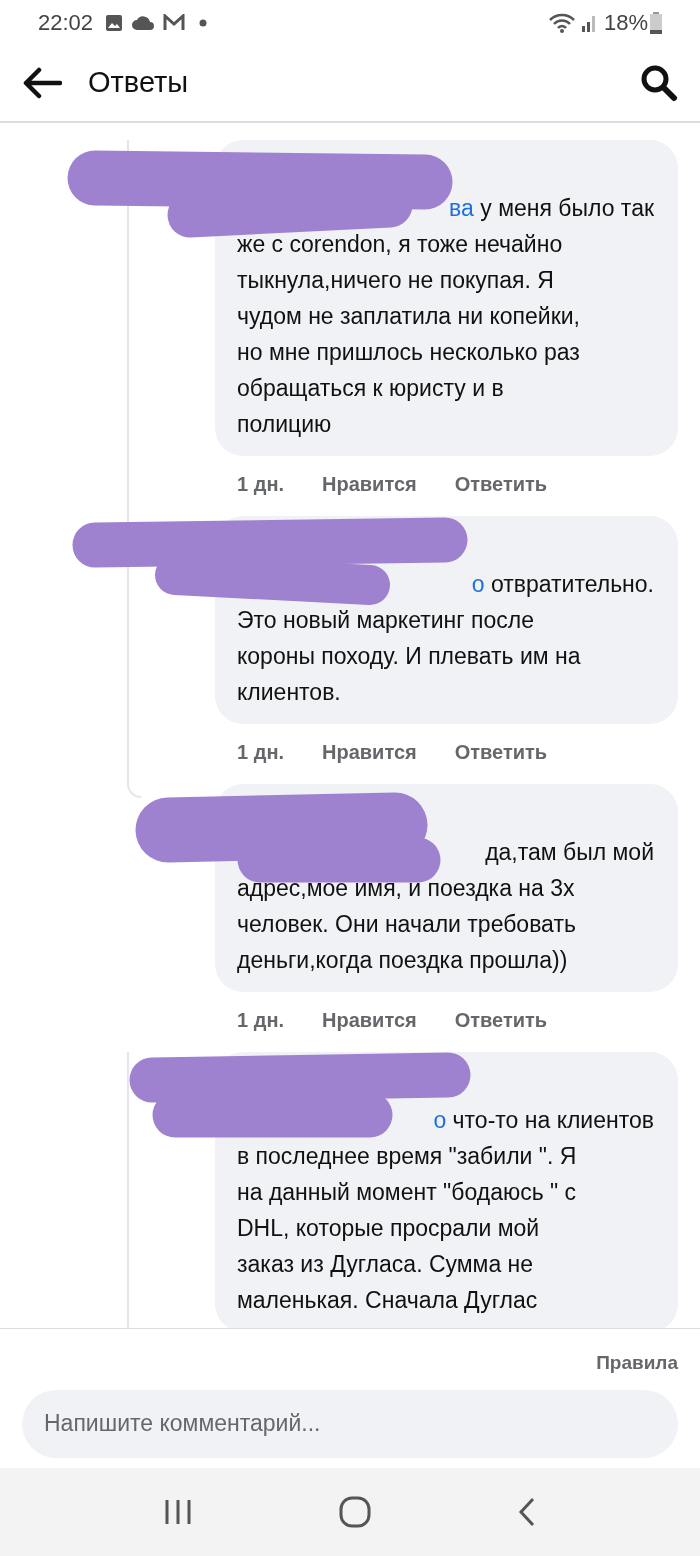 This screenshot has width=700, height=1556. What do you see at coordinates (461, 208) in the screenshot?
I see `mention-link: ва` at bounding box center [461, 208].